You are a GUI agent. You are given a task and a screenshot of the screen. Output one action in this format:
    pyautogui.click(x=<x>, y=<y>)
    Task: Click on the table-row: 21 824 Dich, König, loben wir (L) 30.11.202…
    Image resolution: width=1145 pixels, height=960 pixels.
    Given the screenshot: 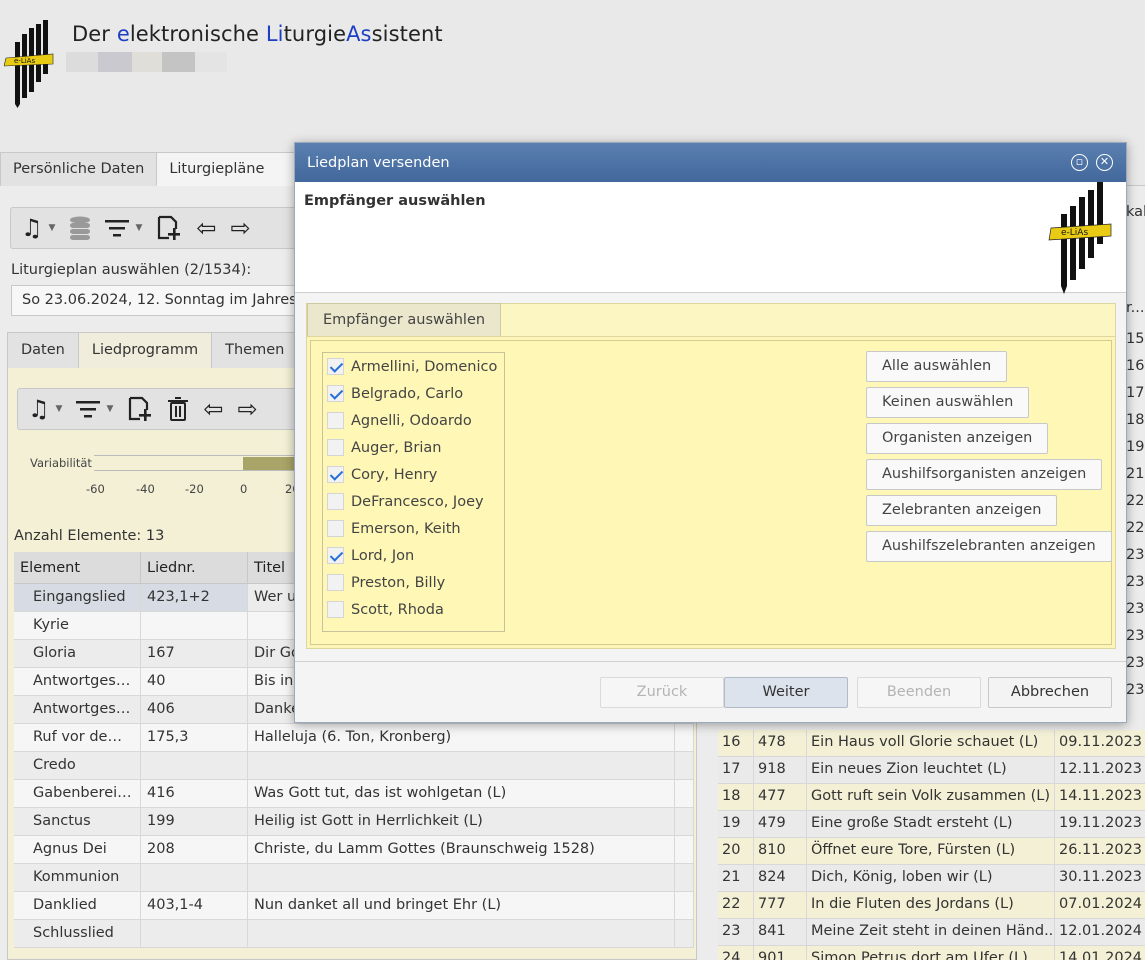 What is the action you would take?
    pyautogui.click(x=931, y=878)
    